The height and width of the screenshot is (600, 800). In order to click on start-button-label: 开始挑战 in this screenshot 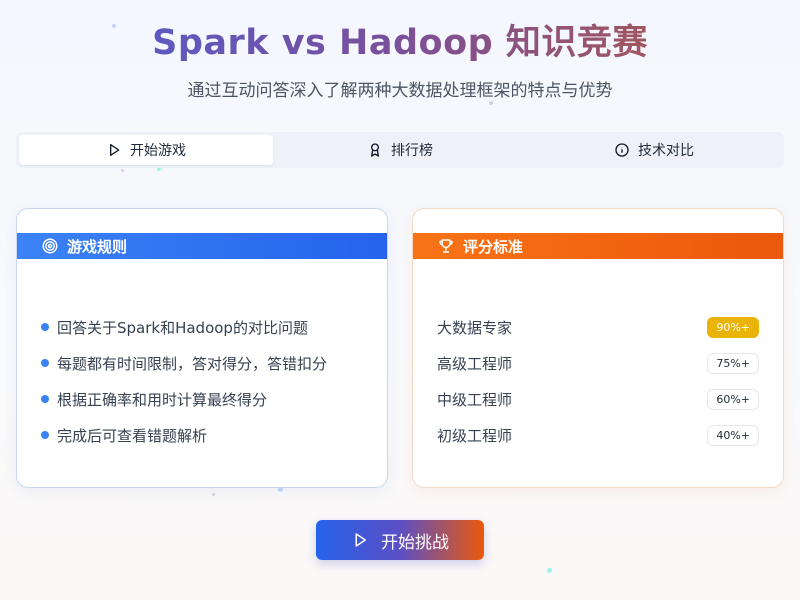, I will do `click(415, 542)`.